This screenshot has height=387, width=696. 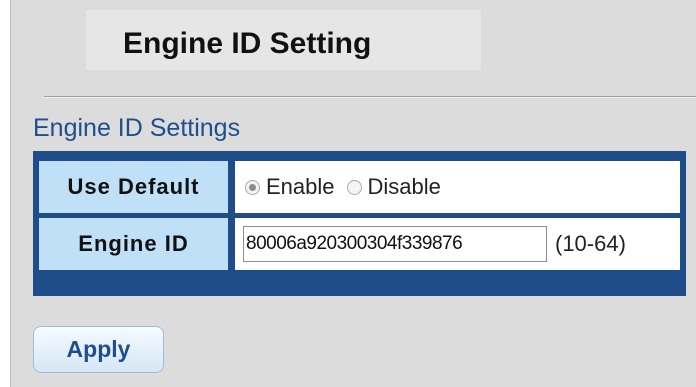 I want to click on enable-radio-option: Enable, so click(x=290, y=187).